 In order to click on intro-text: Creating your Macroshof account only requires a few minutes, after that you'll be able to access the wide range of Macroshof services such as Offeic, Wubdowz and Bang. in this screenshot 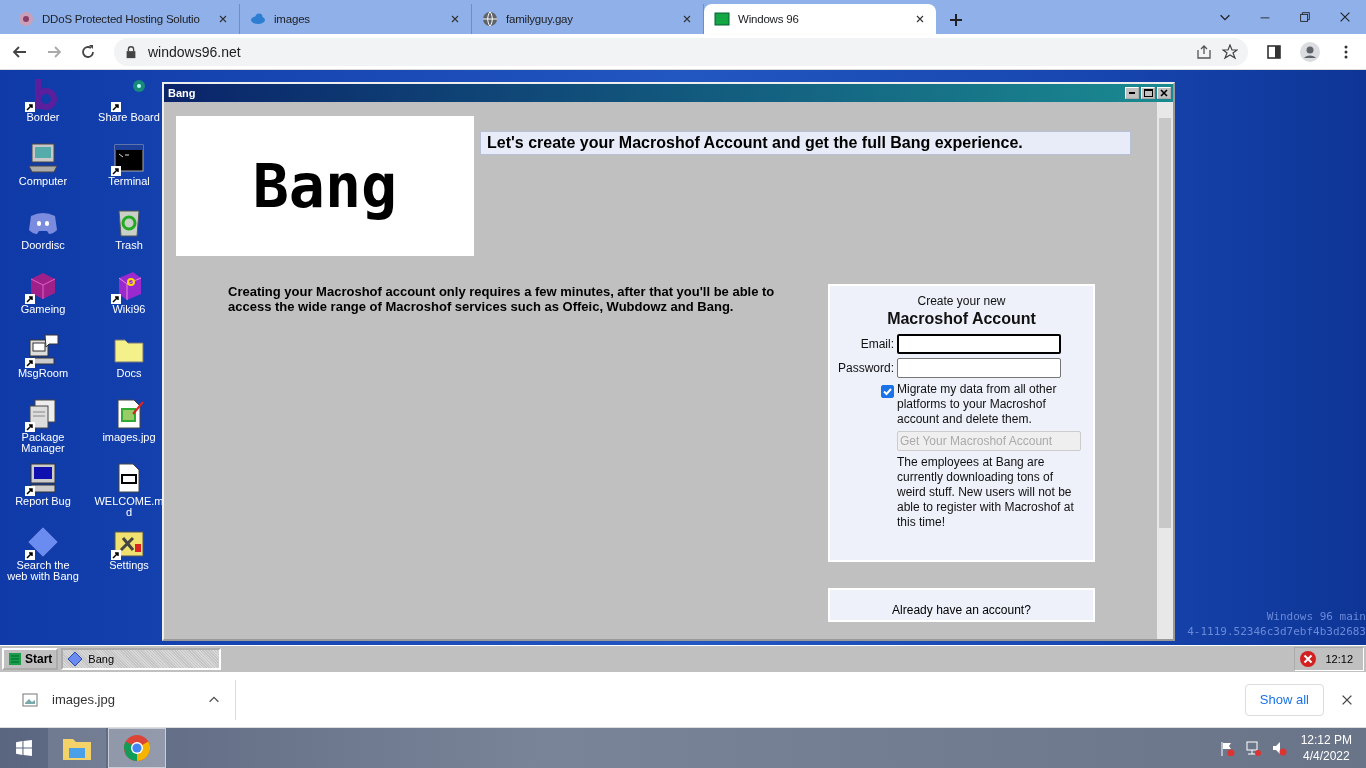, I will do `click(502, 300)`.